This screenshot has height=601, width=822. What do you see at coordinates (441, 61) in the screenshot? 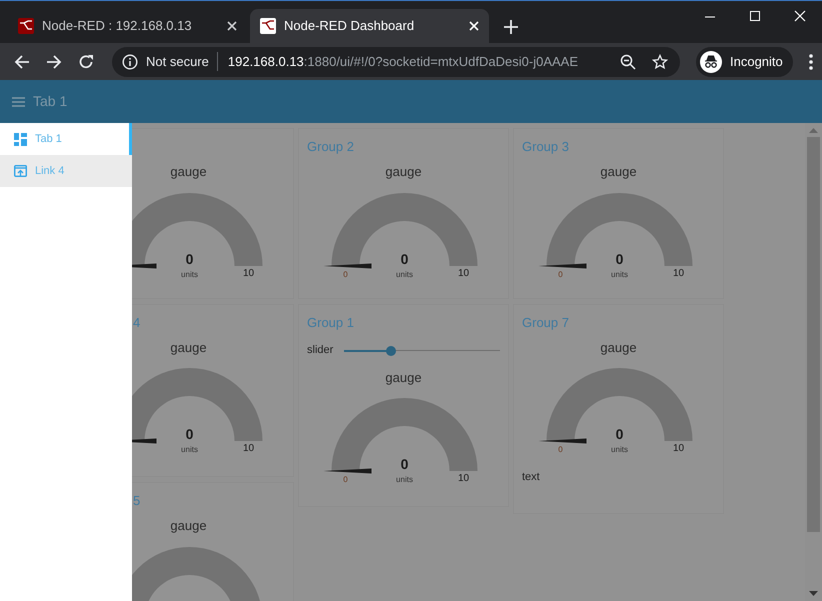
I see `url-path: :1880/ui/#!/0?socketid=mtxUdfDaDesi0-j0AAAE` at bounding box center [441, 61].